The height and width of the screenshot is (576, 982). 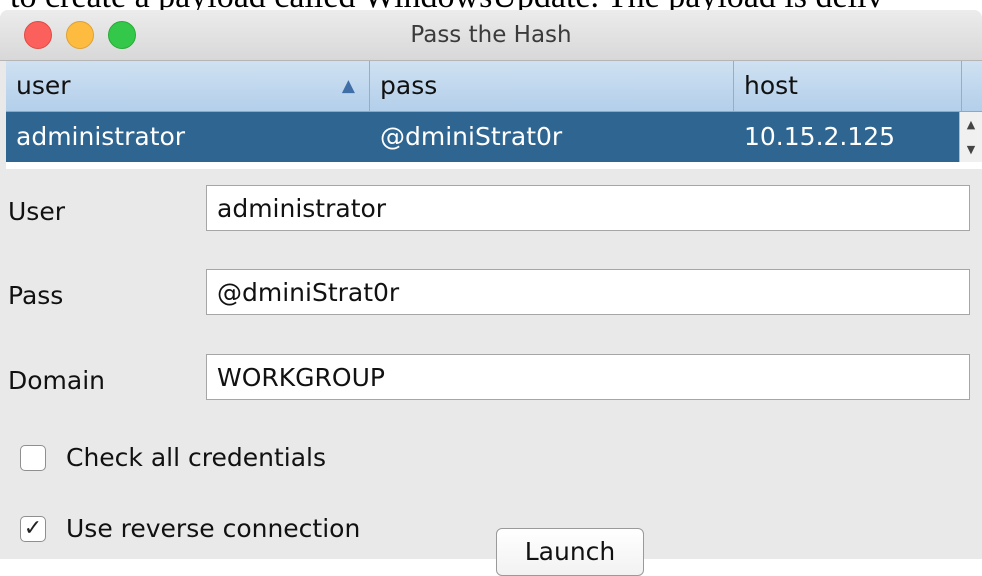 I want to click on pass-label: Pass, so click(x=36, y=295).